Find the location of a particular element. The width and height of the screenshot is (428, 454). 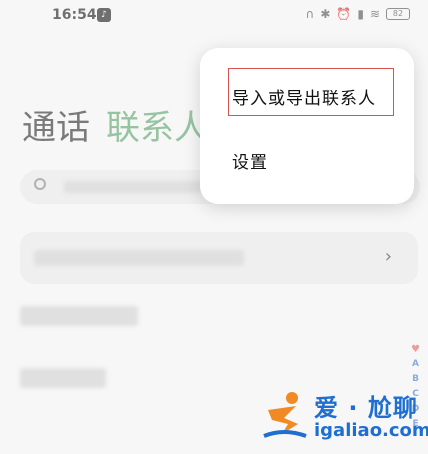

watermark-logo-icon is located at coordinates (285, 415).